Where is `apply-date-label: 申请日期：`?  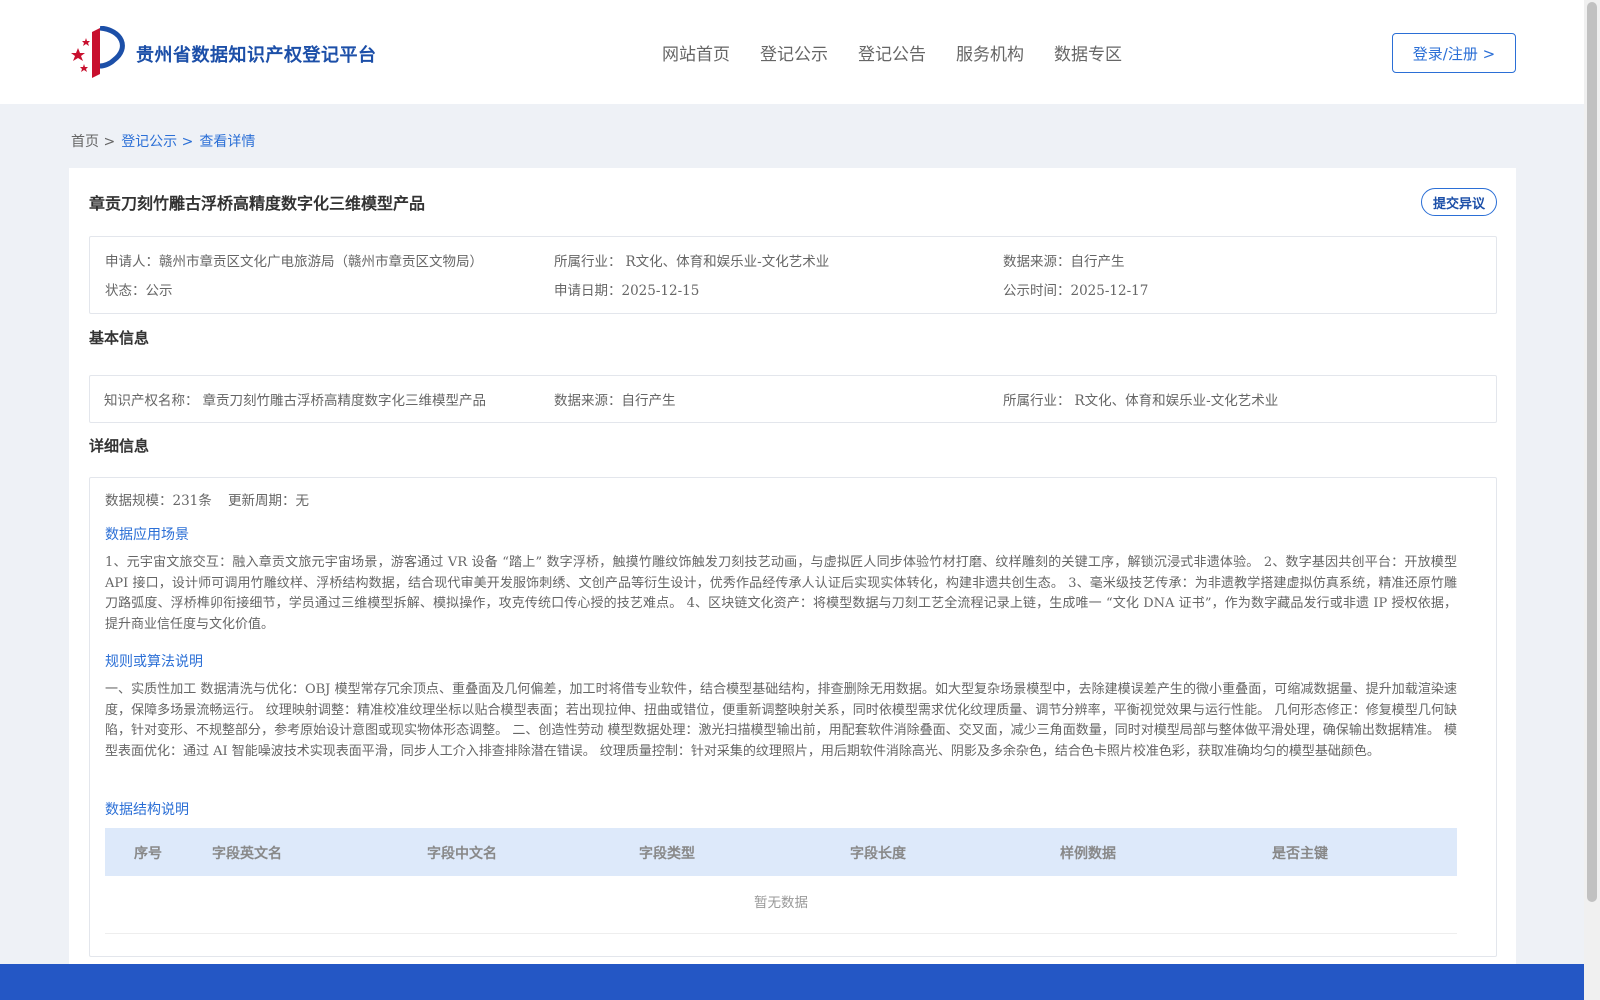
apply-date-label: 申请日期： is located at coordinates (588, 291).